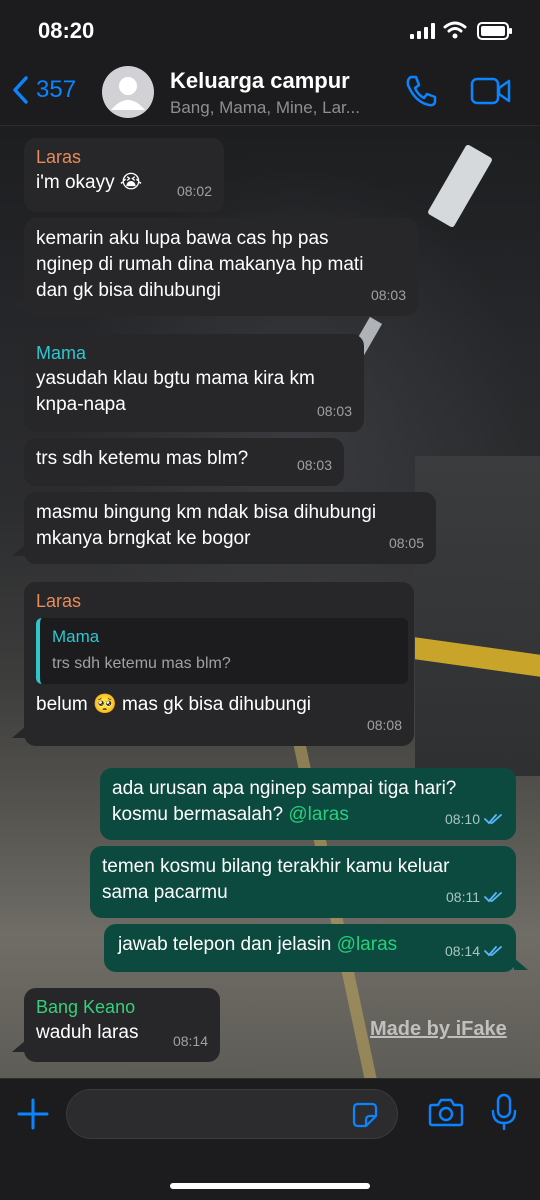 The height and width of the screenshot is (1200, 540). Describe the element at coordinates (194, 191) in the screenshot. I see `message-time: 08:02` at that location.